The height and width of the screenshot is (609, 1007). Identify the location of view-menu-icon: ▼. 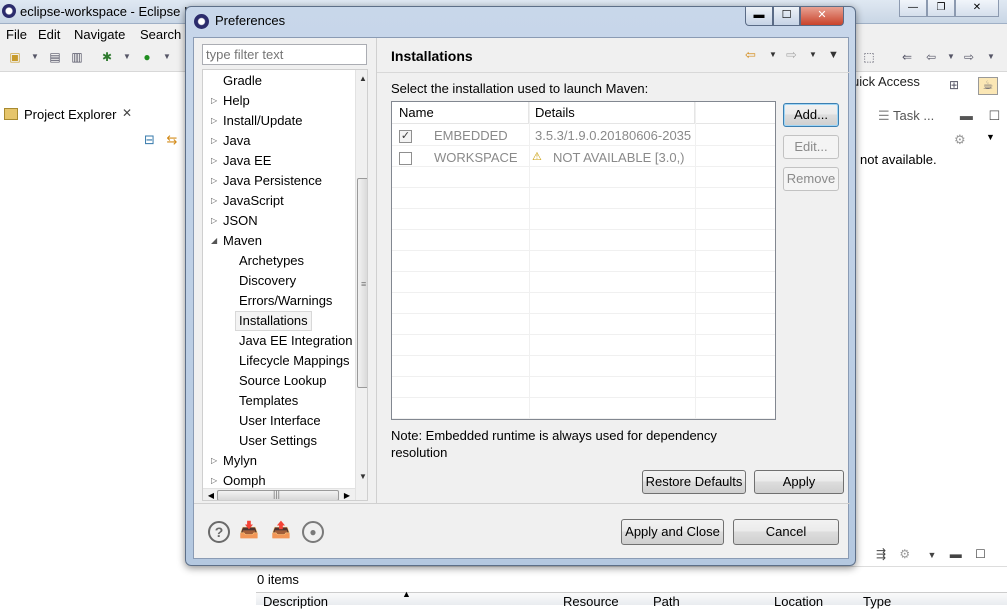
(833, 55).